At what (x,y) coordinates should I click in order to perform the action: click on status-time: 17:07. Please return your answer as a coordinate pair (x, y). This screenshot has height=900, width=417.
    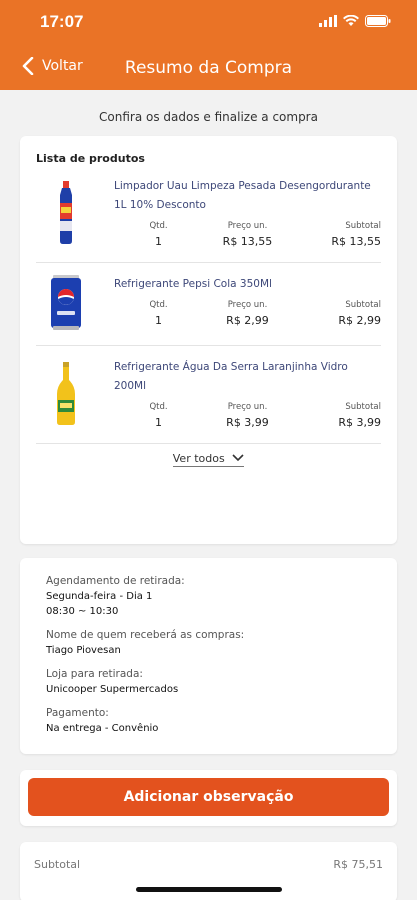
    Looking at the image, I should click on (62, 21).